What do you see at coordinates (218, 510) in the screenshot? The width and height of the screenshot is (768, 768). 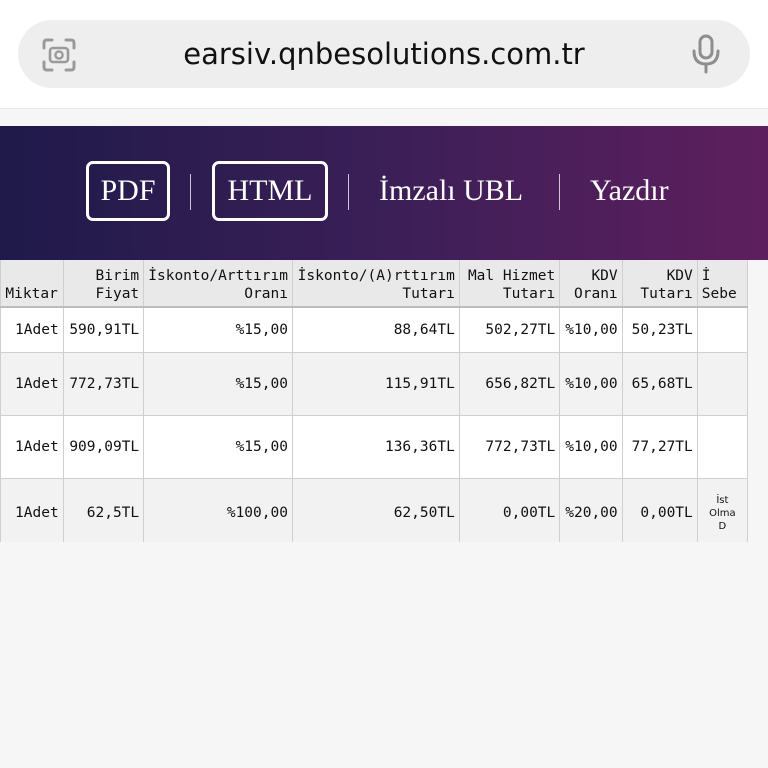 I see `cell-iskonto-orani: %100,00` at bounding box center [218, 510].